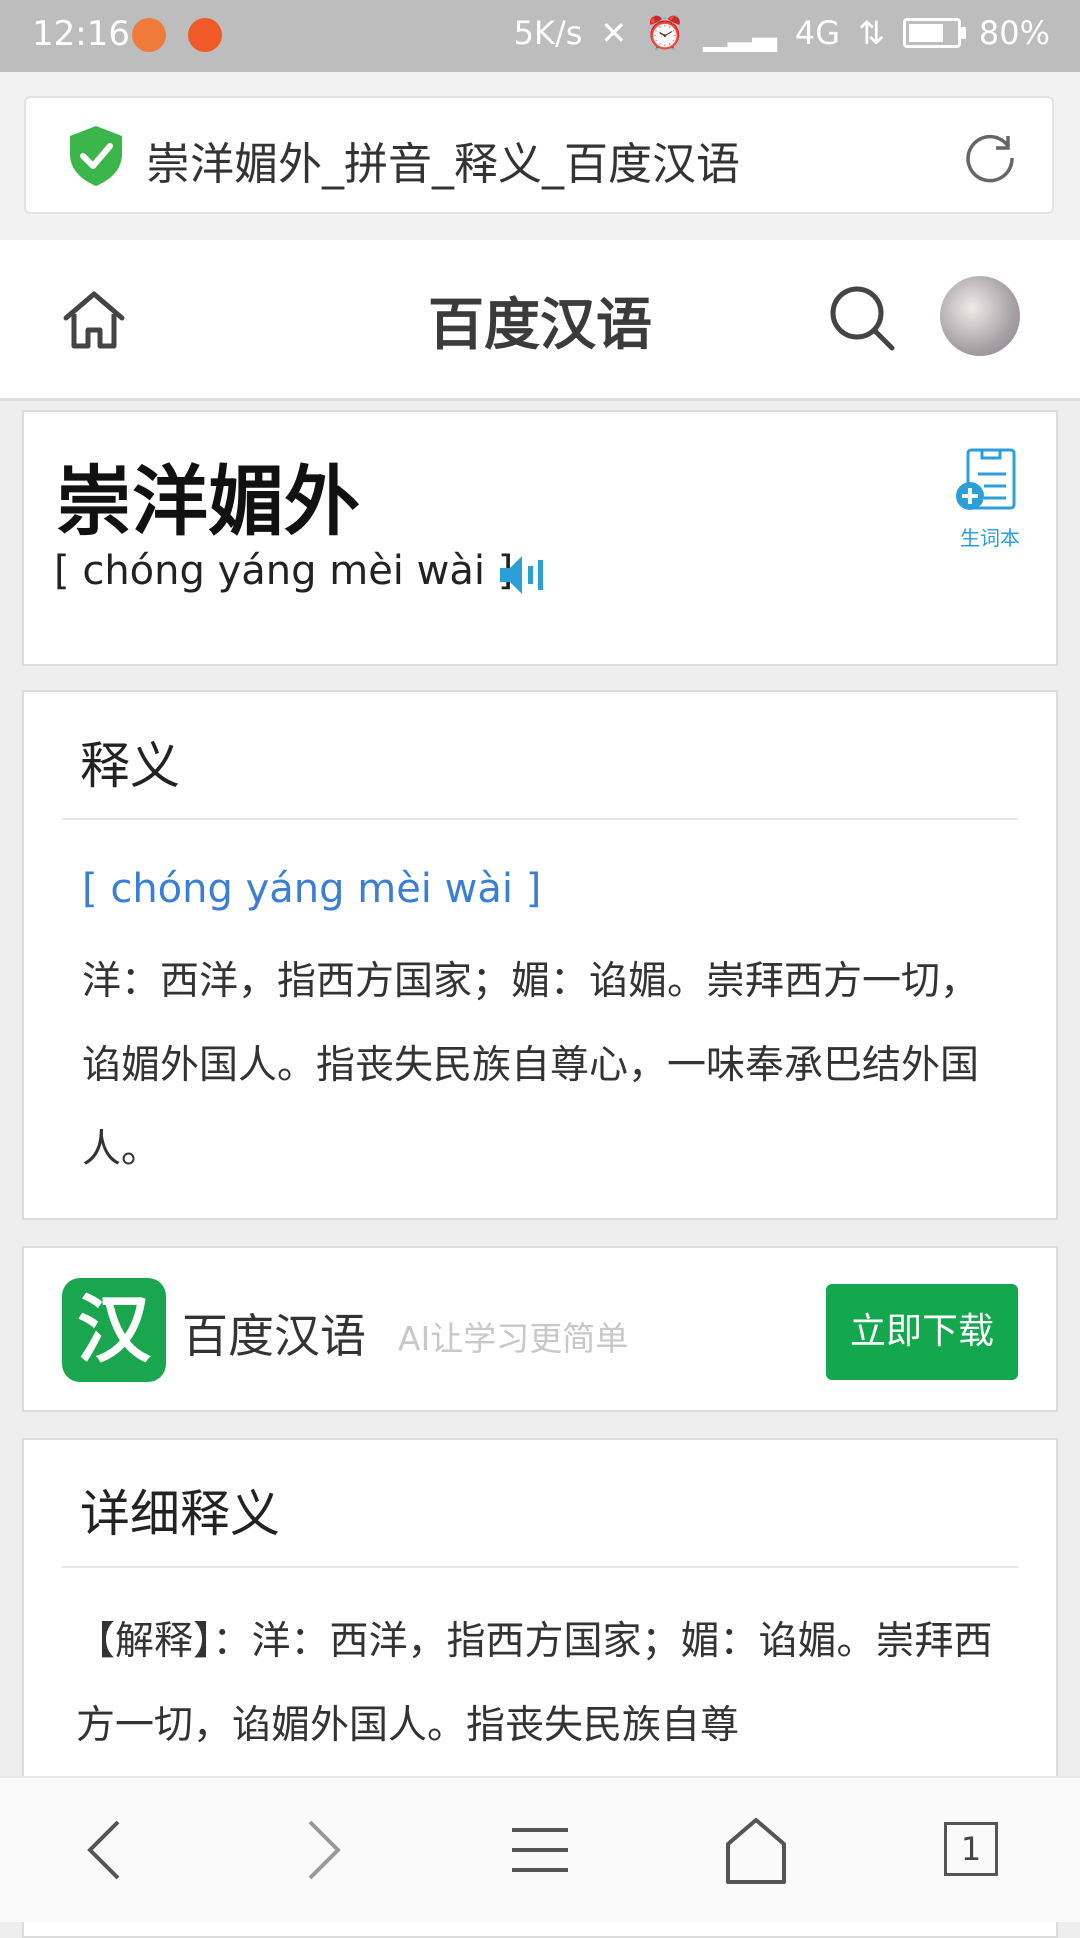  I want to click on battery-level: 80%, so click(1014, 33).